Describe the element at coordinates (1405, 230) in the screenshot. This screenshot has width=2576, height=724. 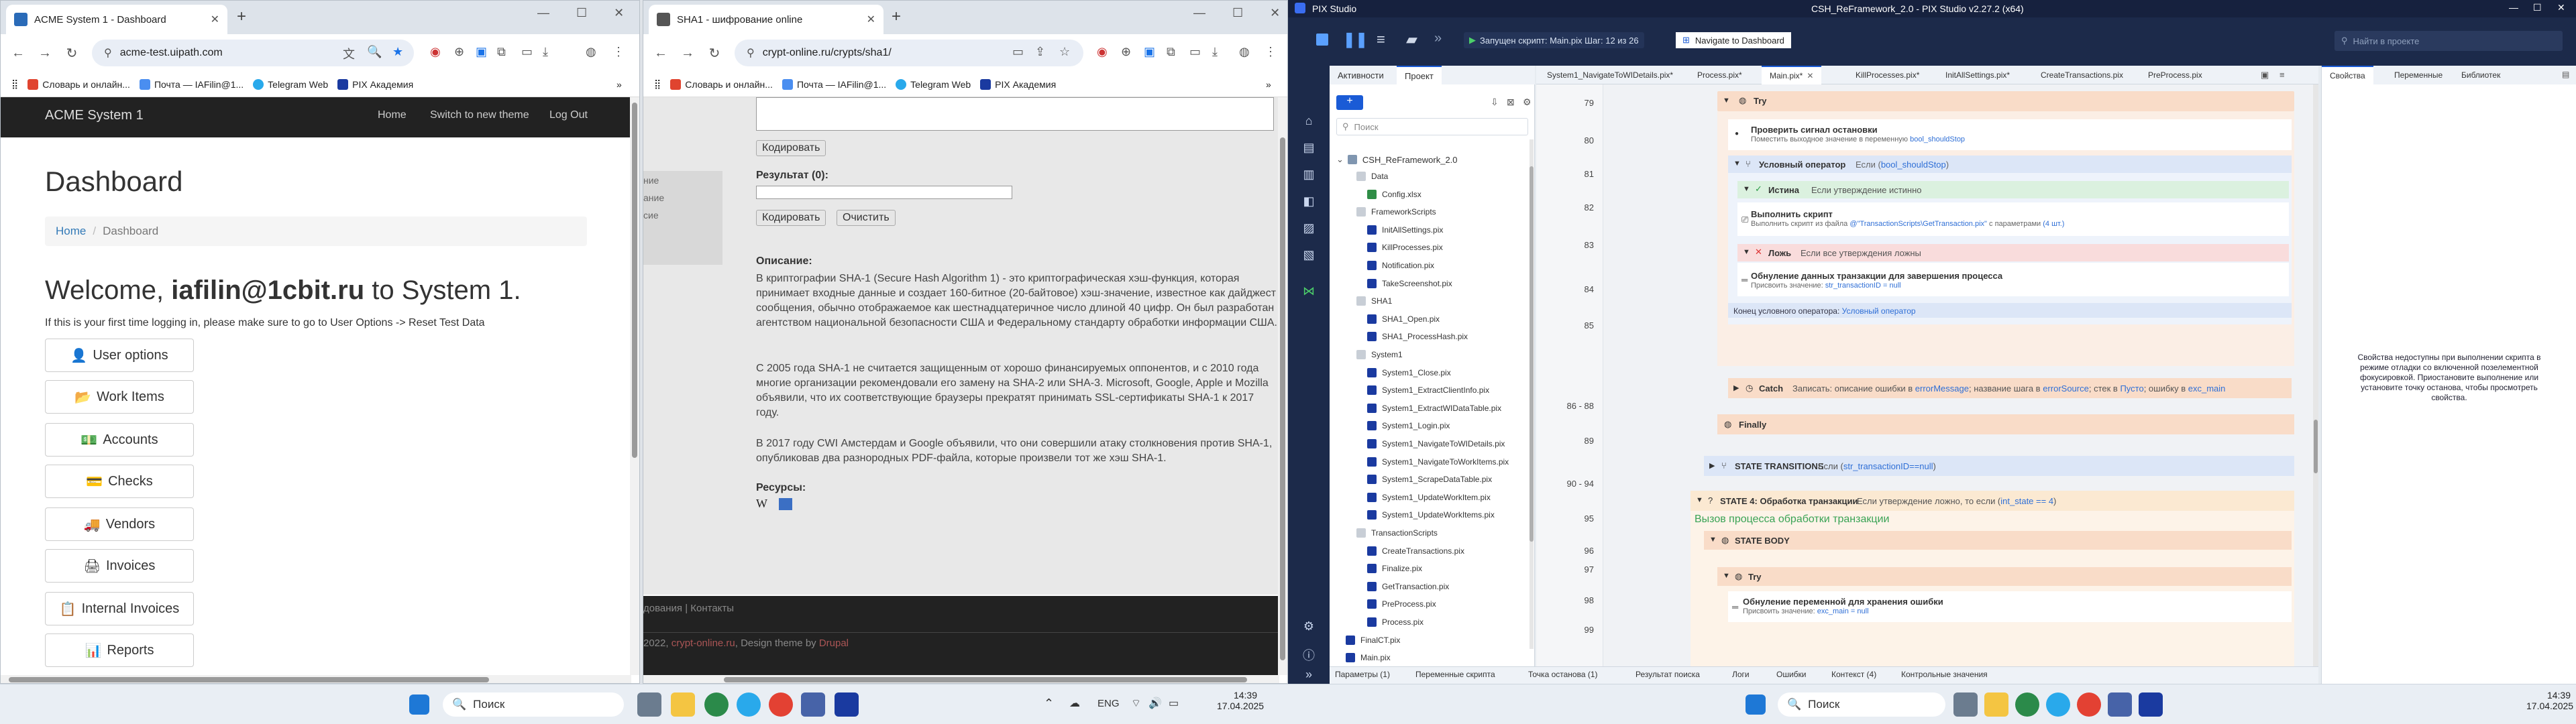
I see `tree-file: InitAllSettings.pix` at that location.